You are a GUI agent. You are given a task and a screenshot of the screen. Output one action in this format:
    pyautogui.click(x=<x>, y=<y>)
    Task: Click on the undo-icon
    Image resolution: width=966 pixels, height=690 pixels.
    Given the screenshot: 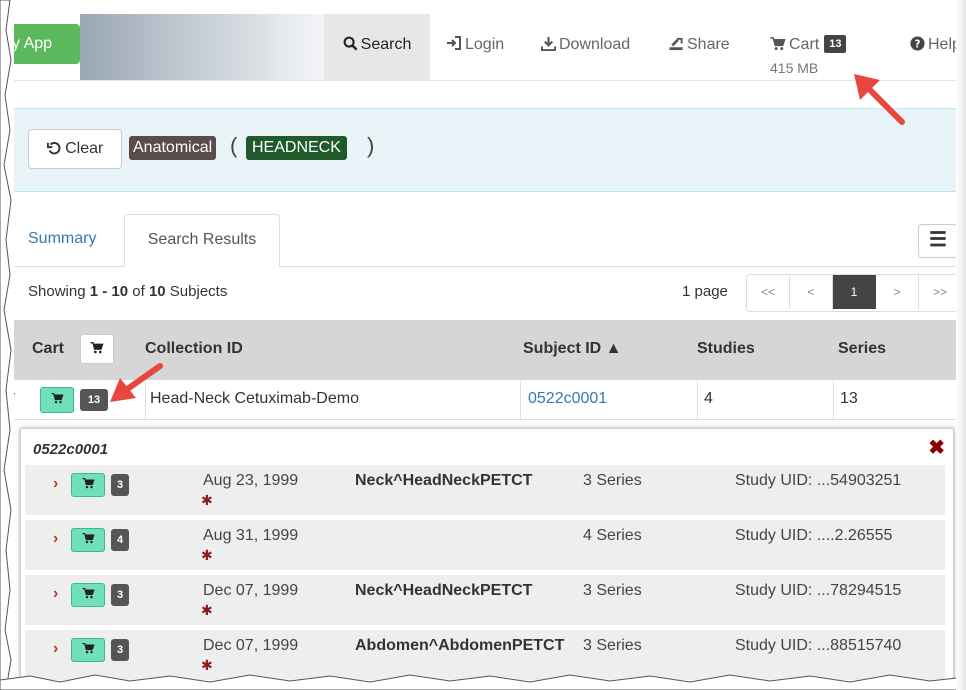 What is the action you would take?
    pyautogui.click(x=55, y=148)
    